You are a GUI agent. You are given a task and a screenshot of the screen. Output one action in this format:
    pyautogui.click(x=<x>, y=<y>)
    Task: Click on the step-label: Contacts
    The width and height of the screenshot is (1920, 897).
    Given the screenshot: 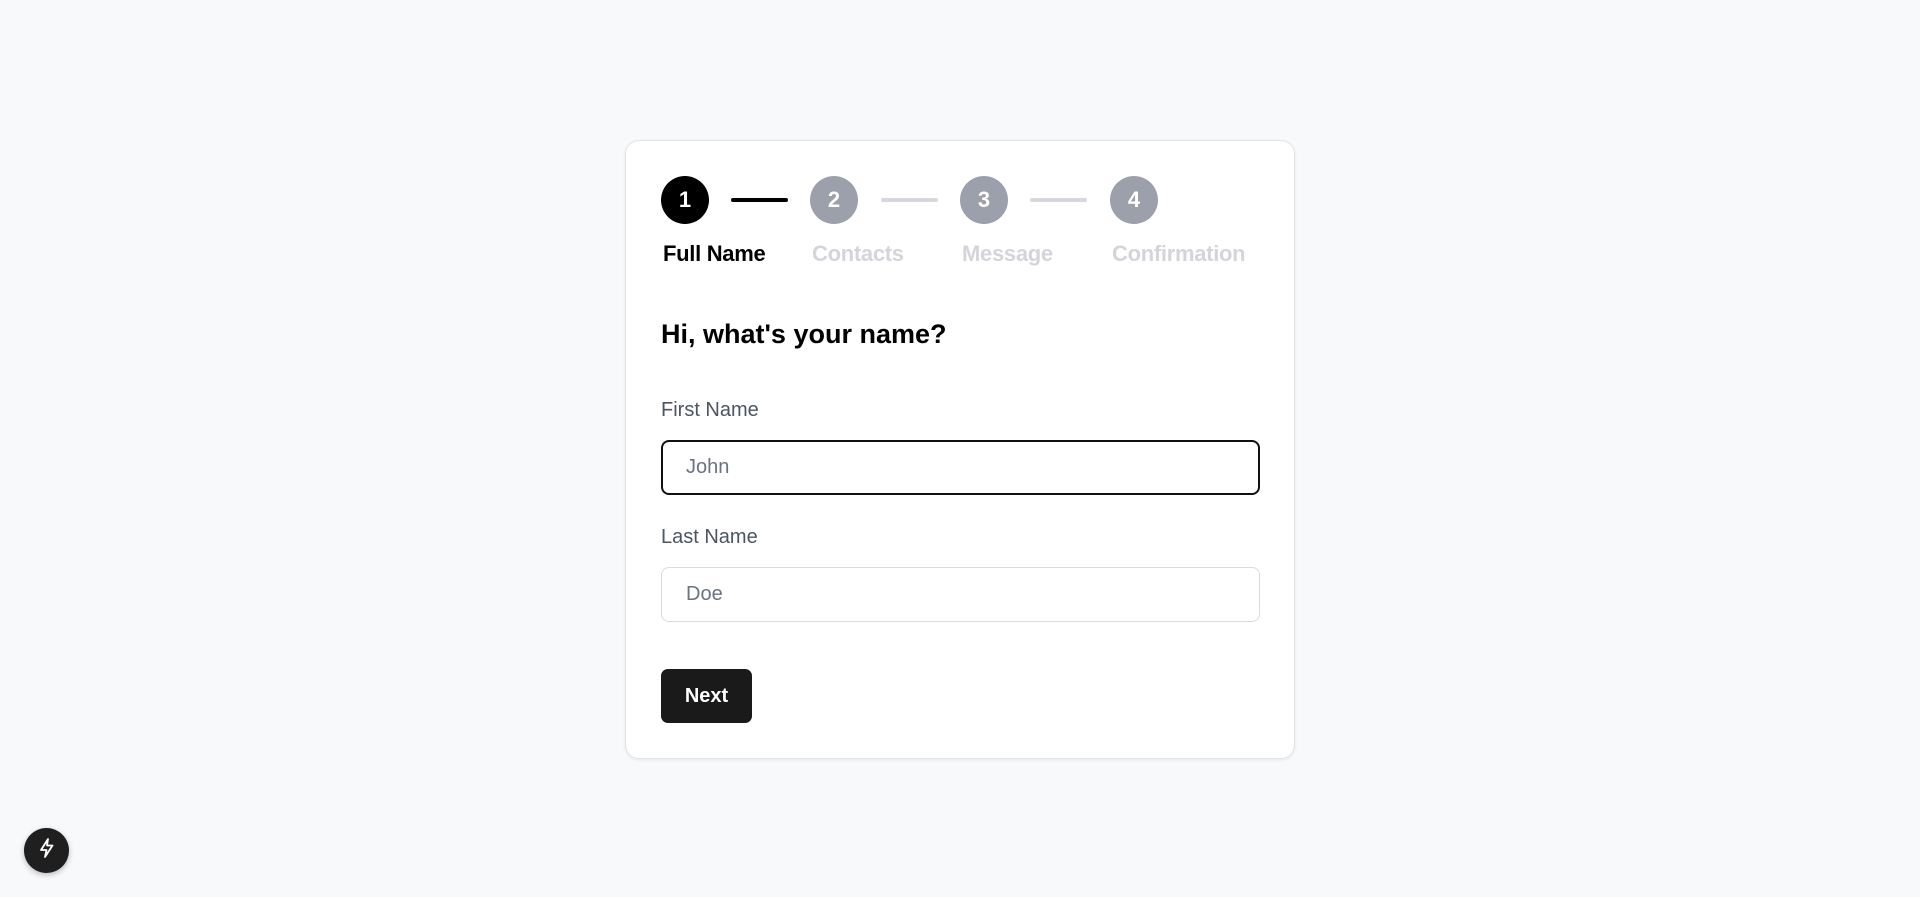 What is the action you would take?
    pyautogui.click(x=858, y=253)
    